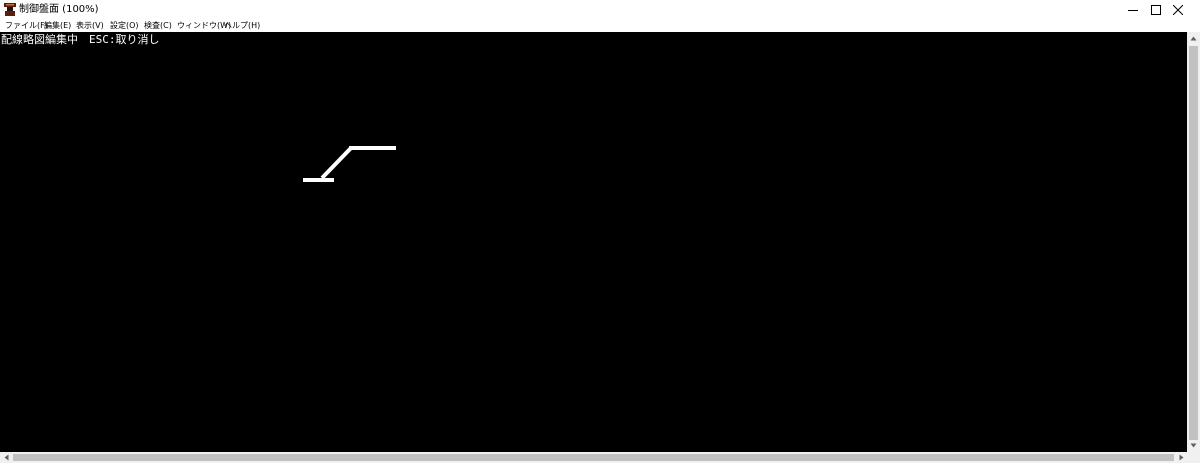 This screenshot has width=1200, height=463. I want to click on vertical-scroll-thumb, so click(1193, 243).